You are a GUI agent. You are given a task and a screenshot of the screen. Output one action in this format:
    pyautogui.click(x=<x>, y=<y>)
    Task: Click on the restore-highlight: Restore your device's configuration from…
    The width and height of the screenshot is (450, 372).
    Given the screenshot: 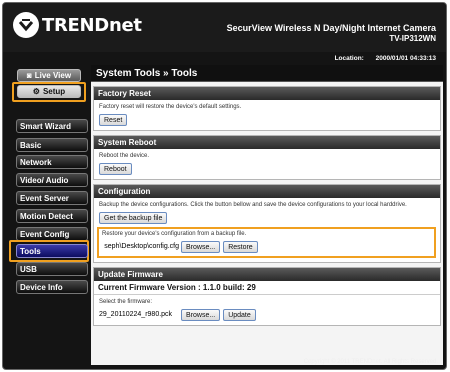 What is the action you would take?
    pyautogui.click(x=266, y=242)
    